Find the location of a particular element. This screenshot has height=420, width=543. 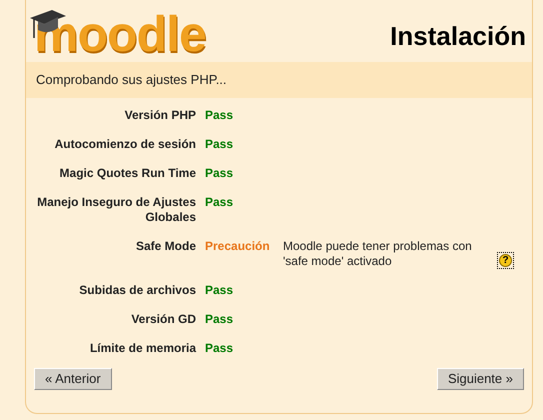

warning-note: Moodle puede tener problemas con 'safe mode' activado is located at coordinates (378, 254).